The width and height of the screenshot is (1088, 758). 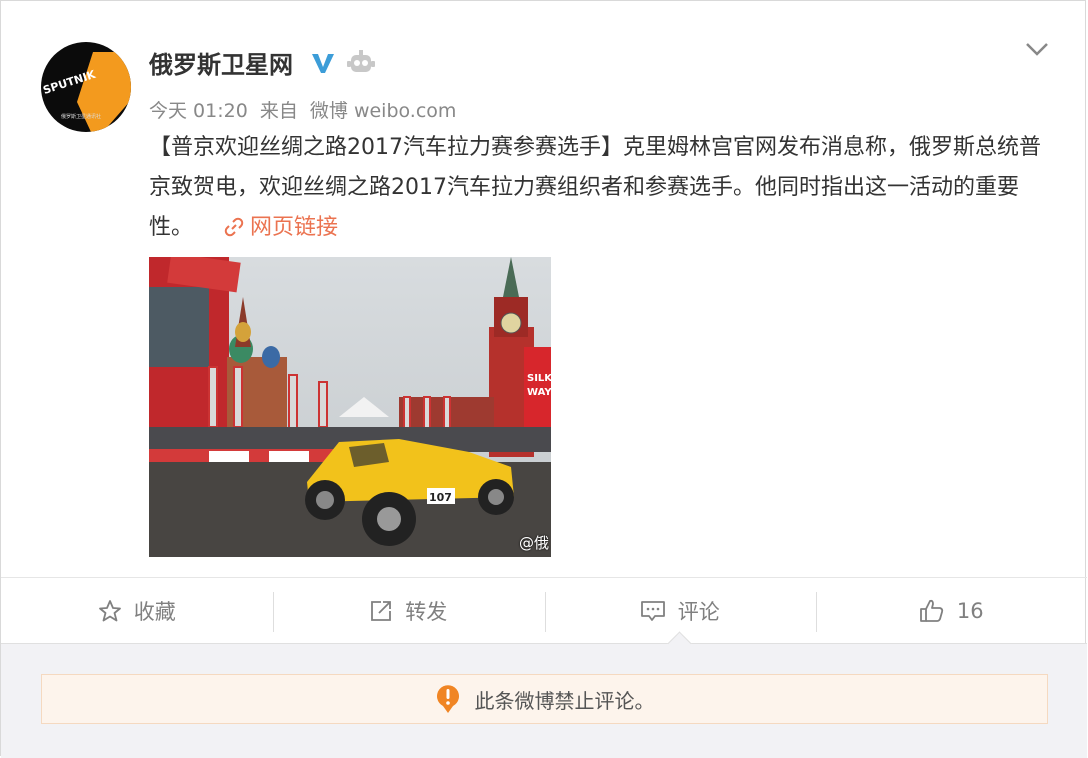 What do you see at coordinates (1037, 50) in the screenshot?
I see `chevron-down-icon` at bounding box center [1037, 50].